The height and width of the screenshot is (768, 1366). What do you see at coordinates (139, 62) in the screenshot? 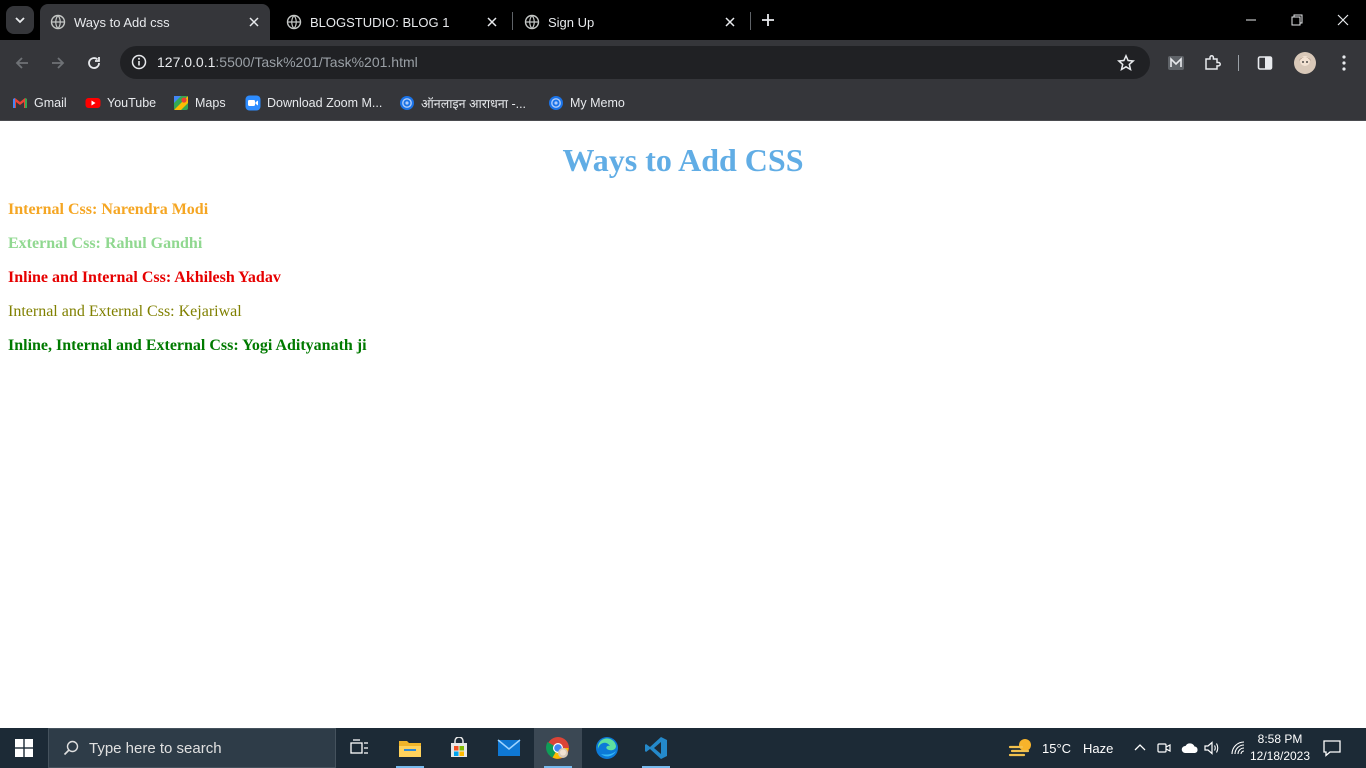
I see `site-info-icon` at bounding box center [139, 62].